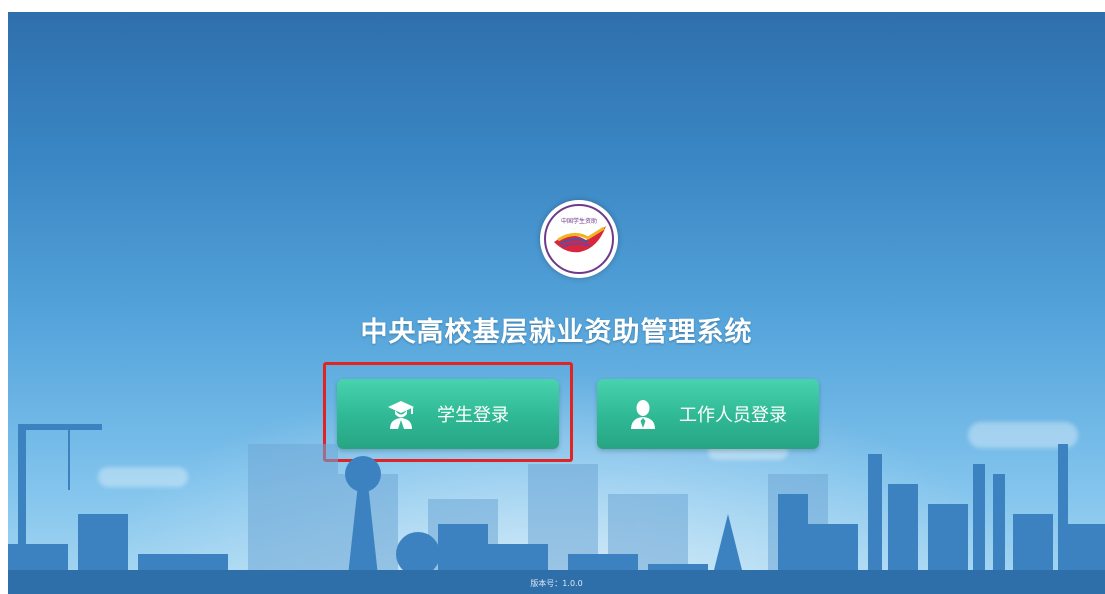  I want to click on system-logo: 中国学生资助, so click(579, 239).